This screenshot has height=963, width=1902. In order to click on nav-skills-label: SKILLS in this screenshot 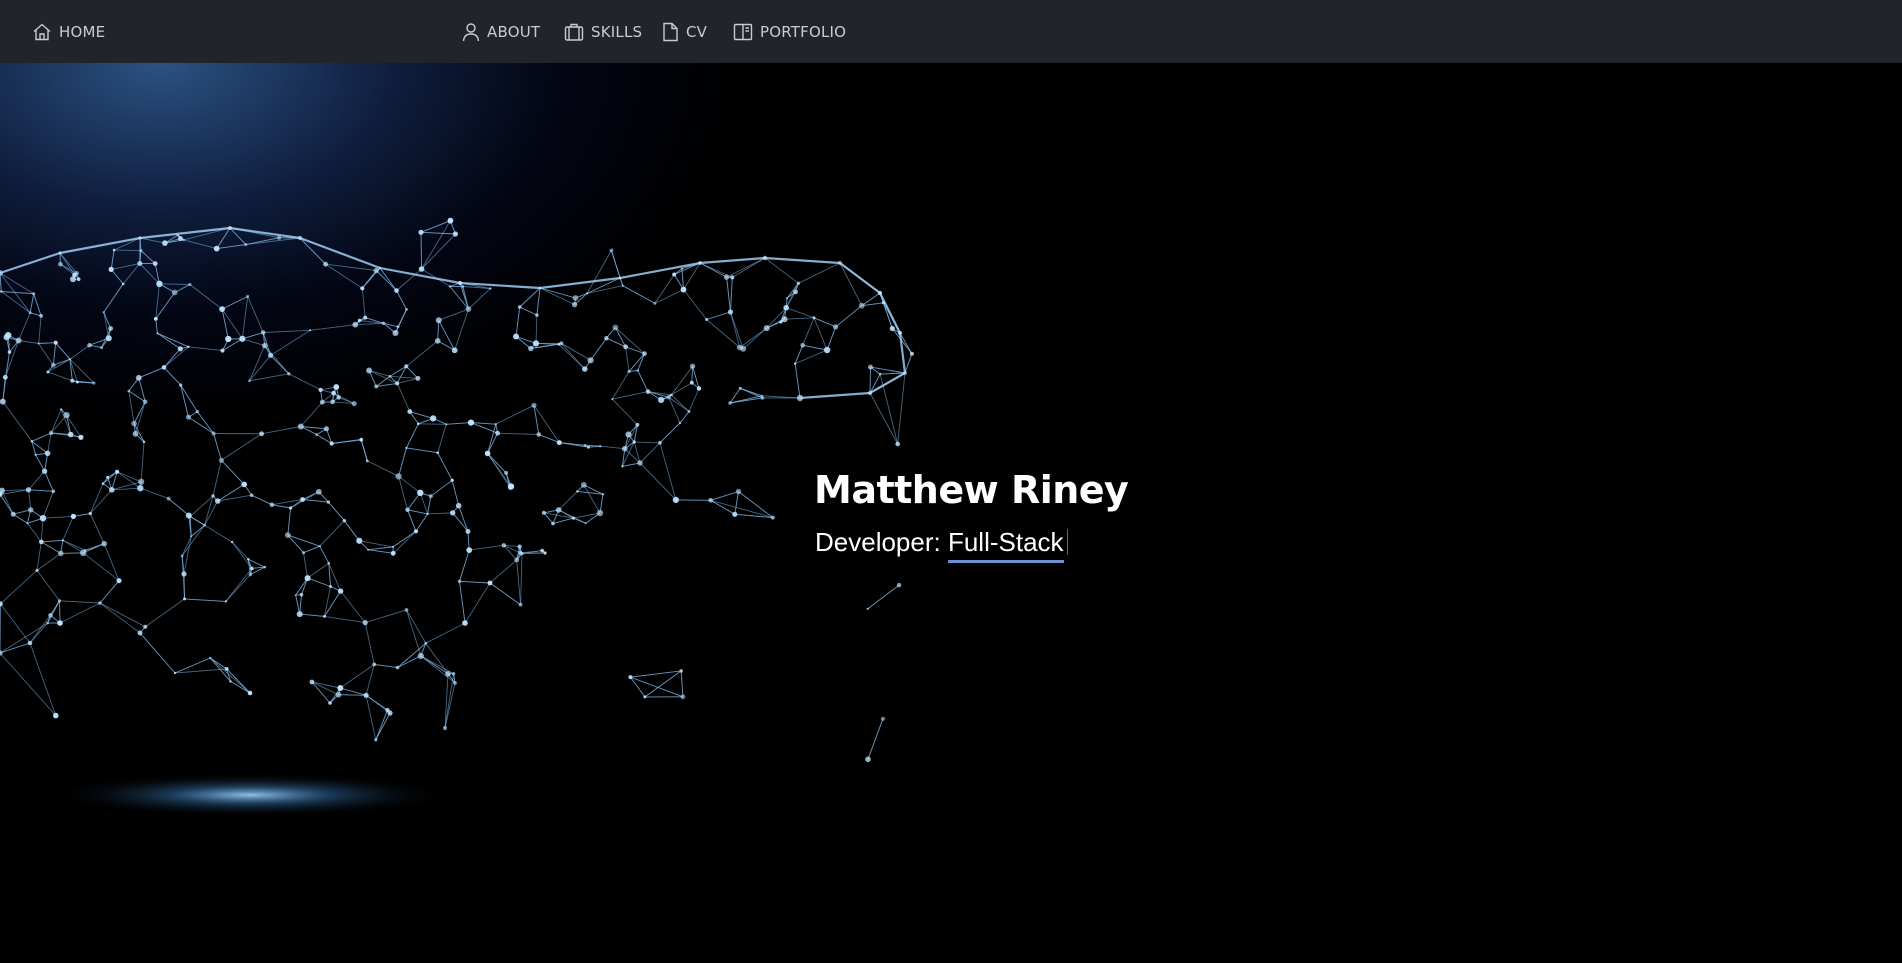, I will do `click(617, 31)`.